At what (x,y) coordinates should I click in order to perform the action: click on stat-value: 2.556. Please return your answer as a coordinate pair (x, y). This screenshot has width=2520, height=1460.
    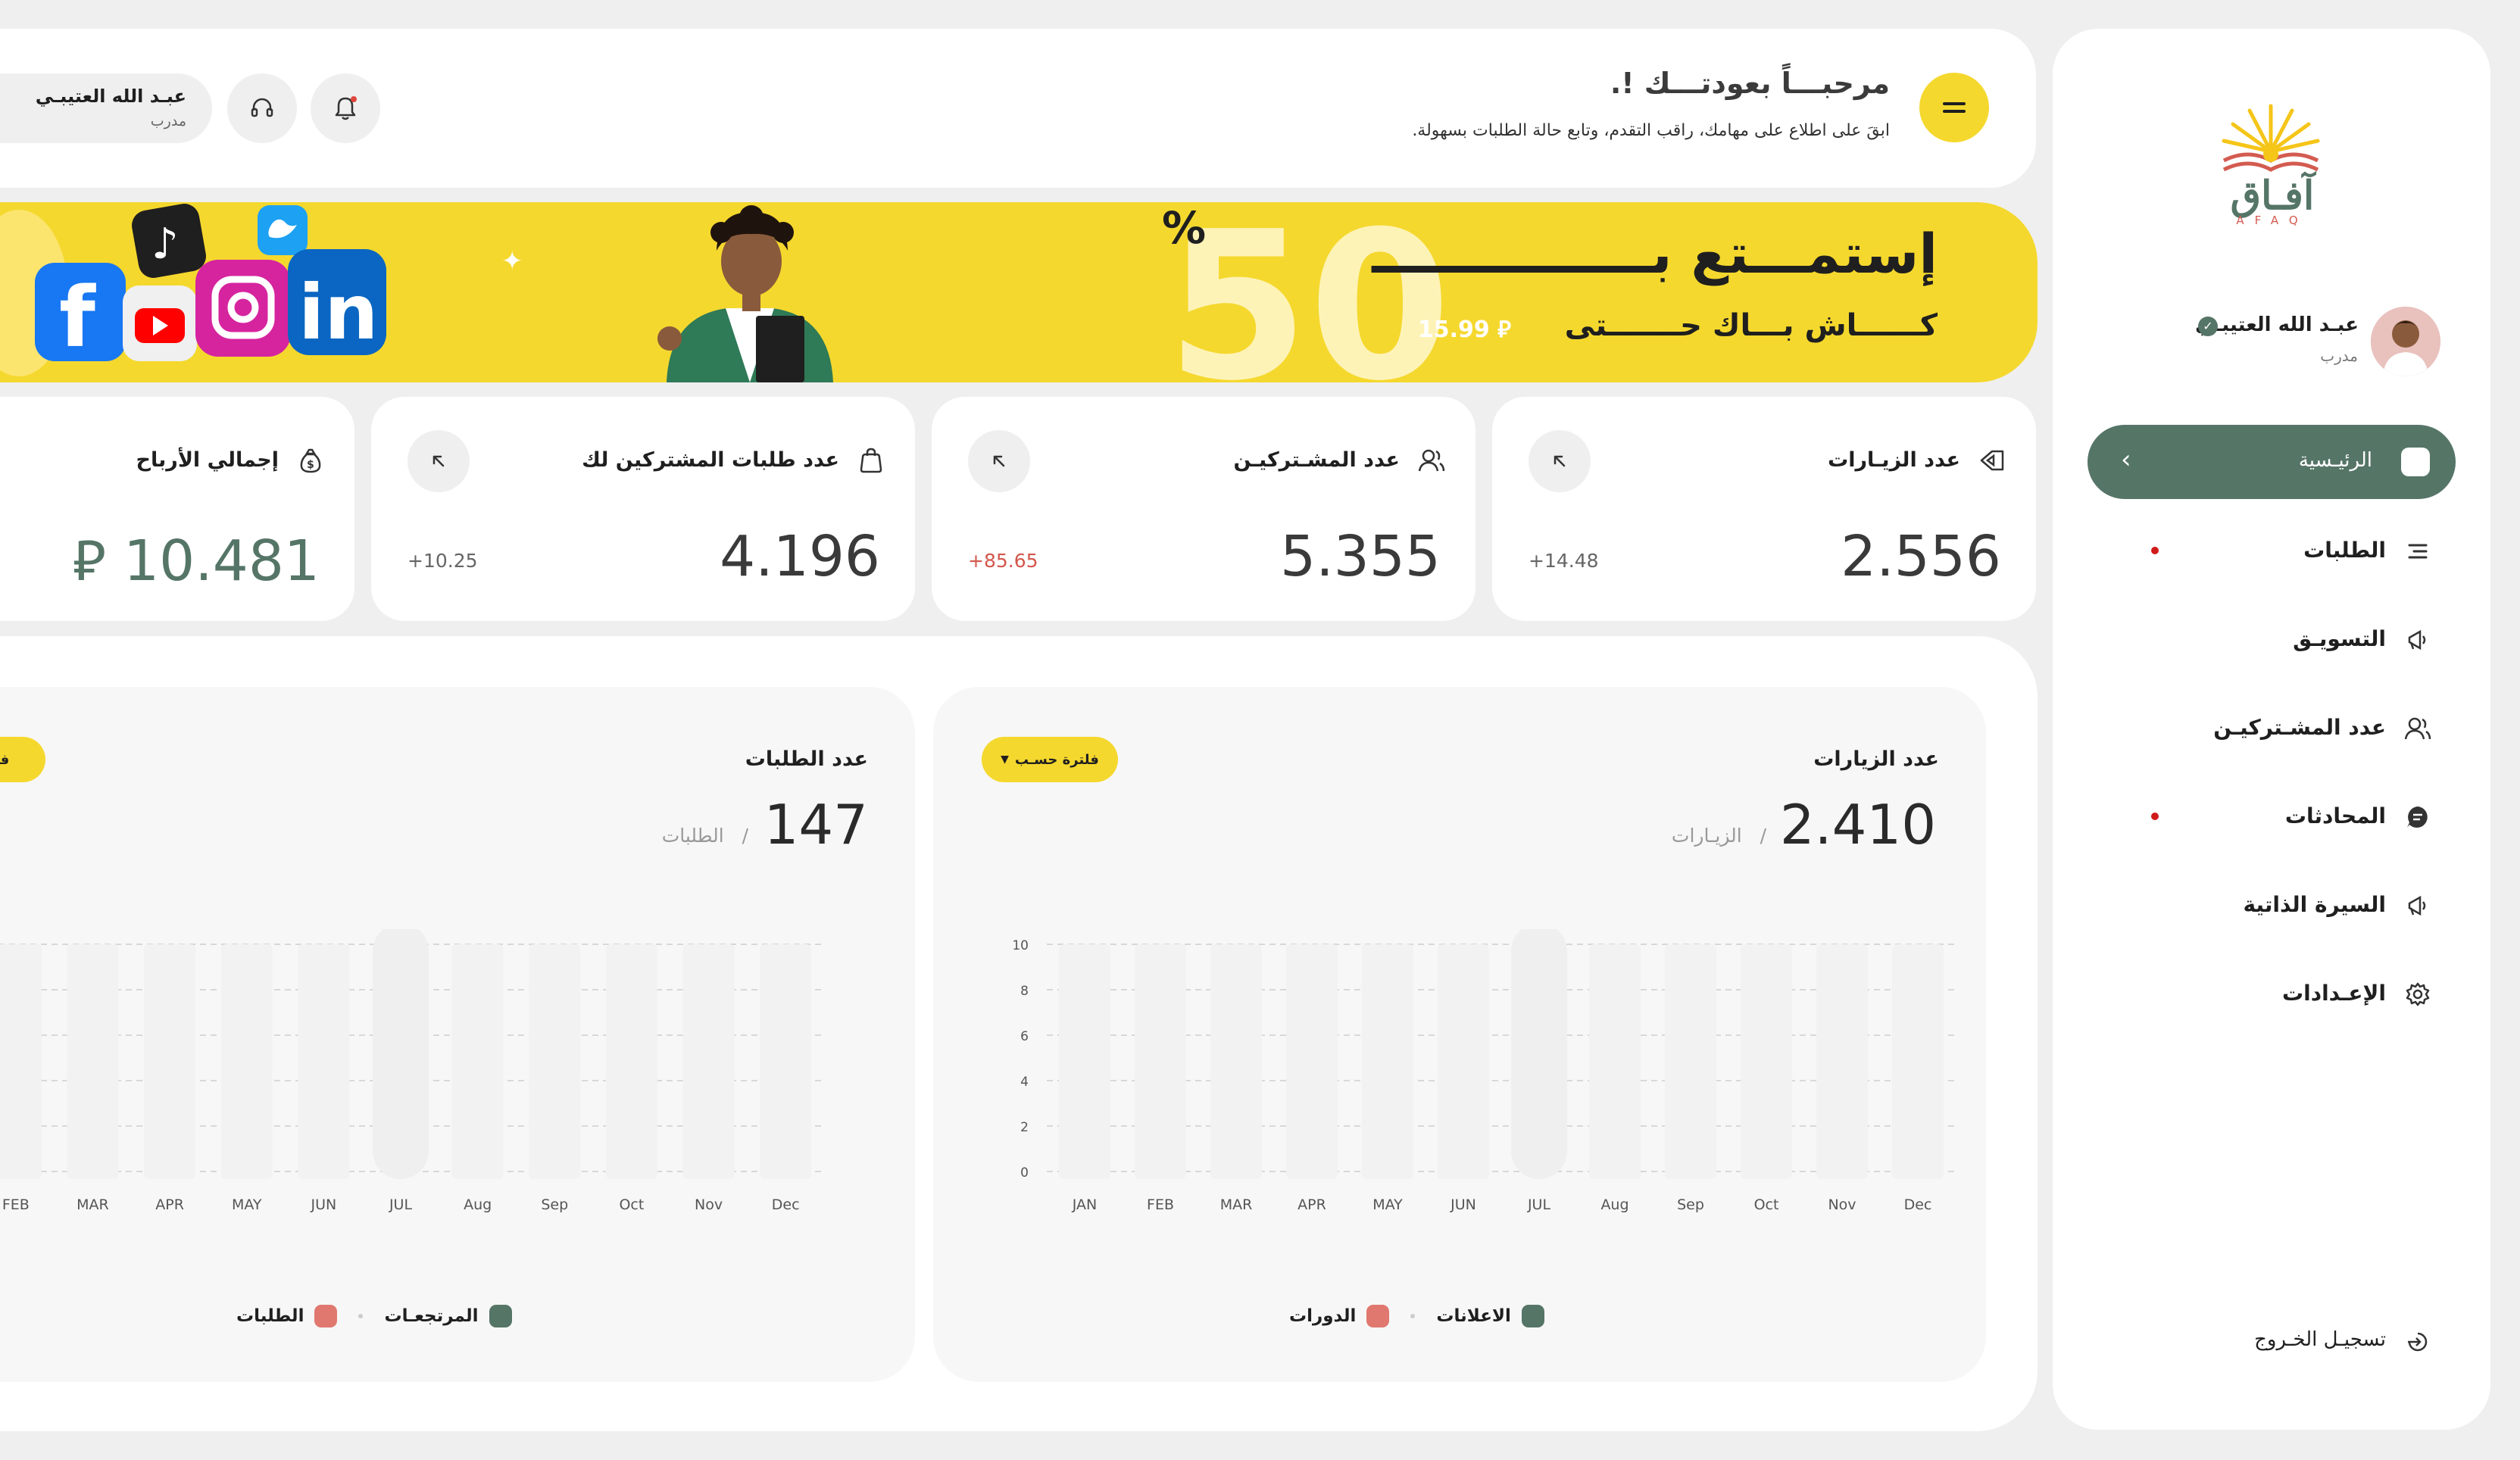
    Looking at the image, I should click on (1921, 556).